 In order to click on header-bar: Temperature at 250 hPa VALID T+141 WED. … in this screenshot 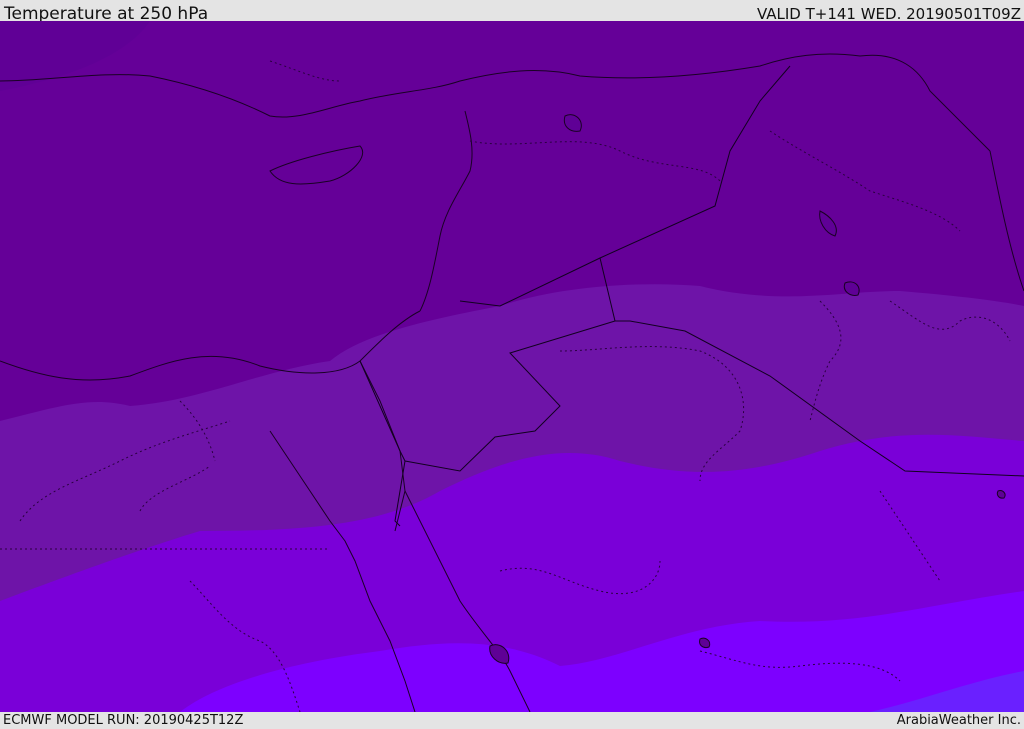, I will do `click(512, 12)`.